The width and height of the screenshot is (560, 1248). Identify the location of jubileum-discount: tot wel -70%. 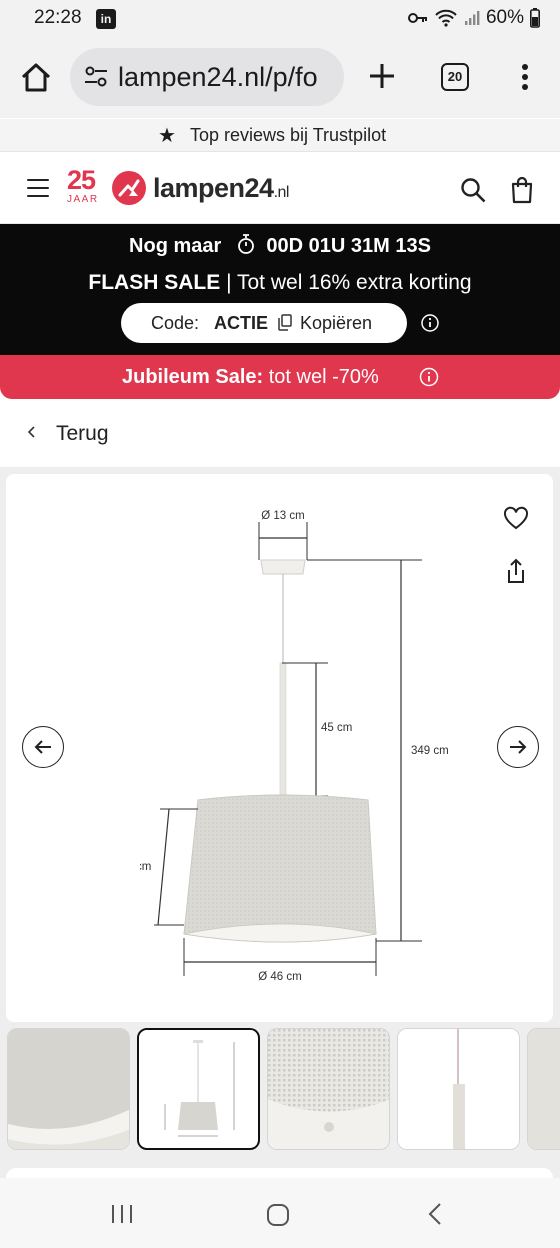
(323, 377).